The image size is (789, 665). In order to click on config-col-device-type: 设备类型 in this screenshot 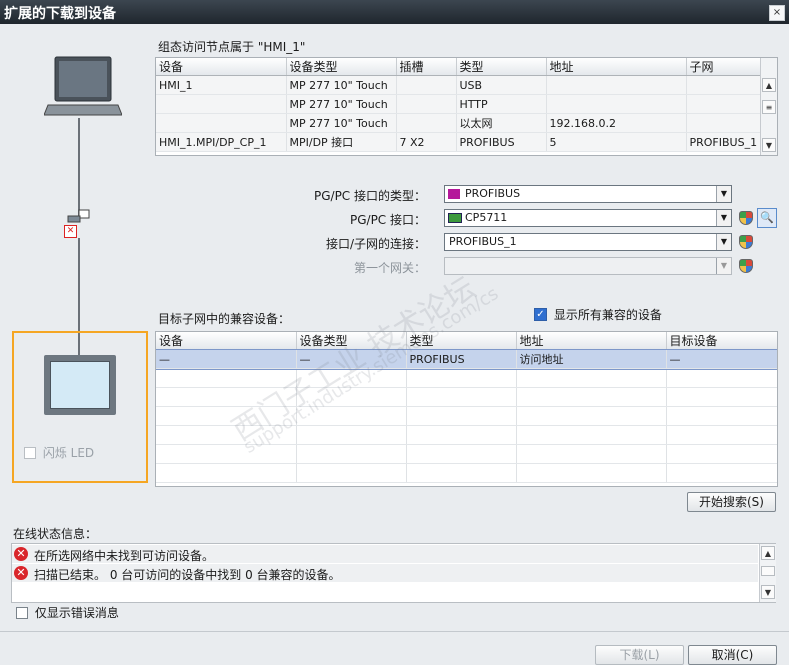, I will do `click(341, 67)`.